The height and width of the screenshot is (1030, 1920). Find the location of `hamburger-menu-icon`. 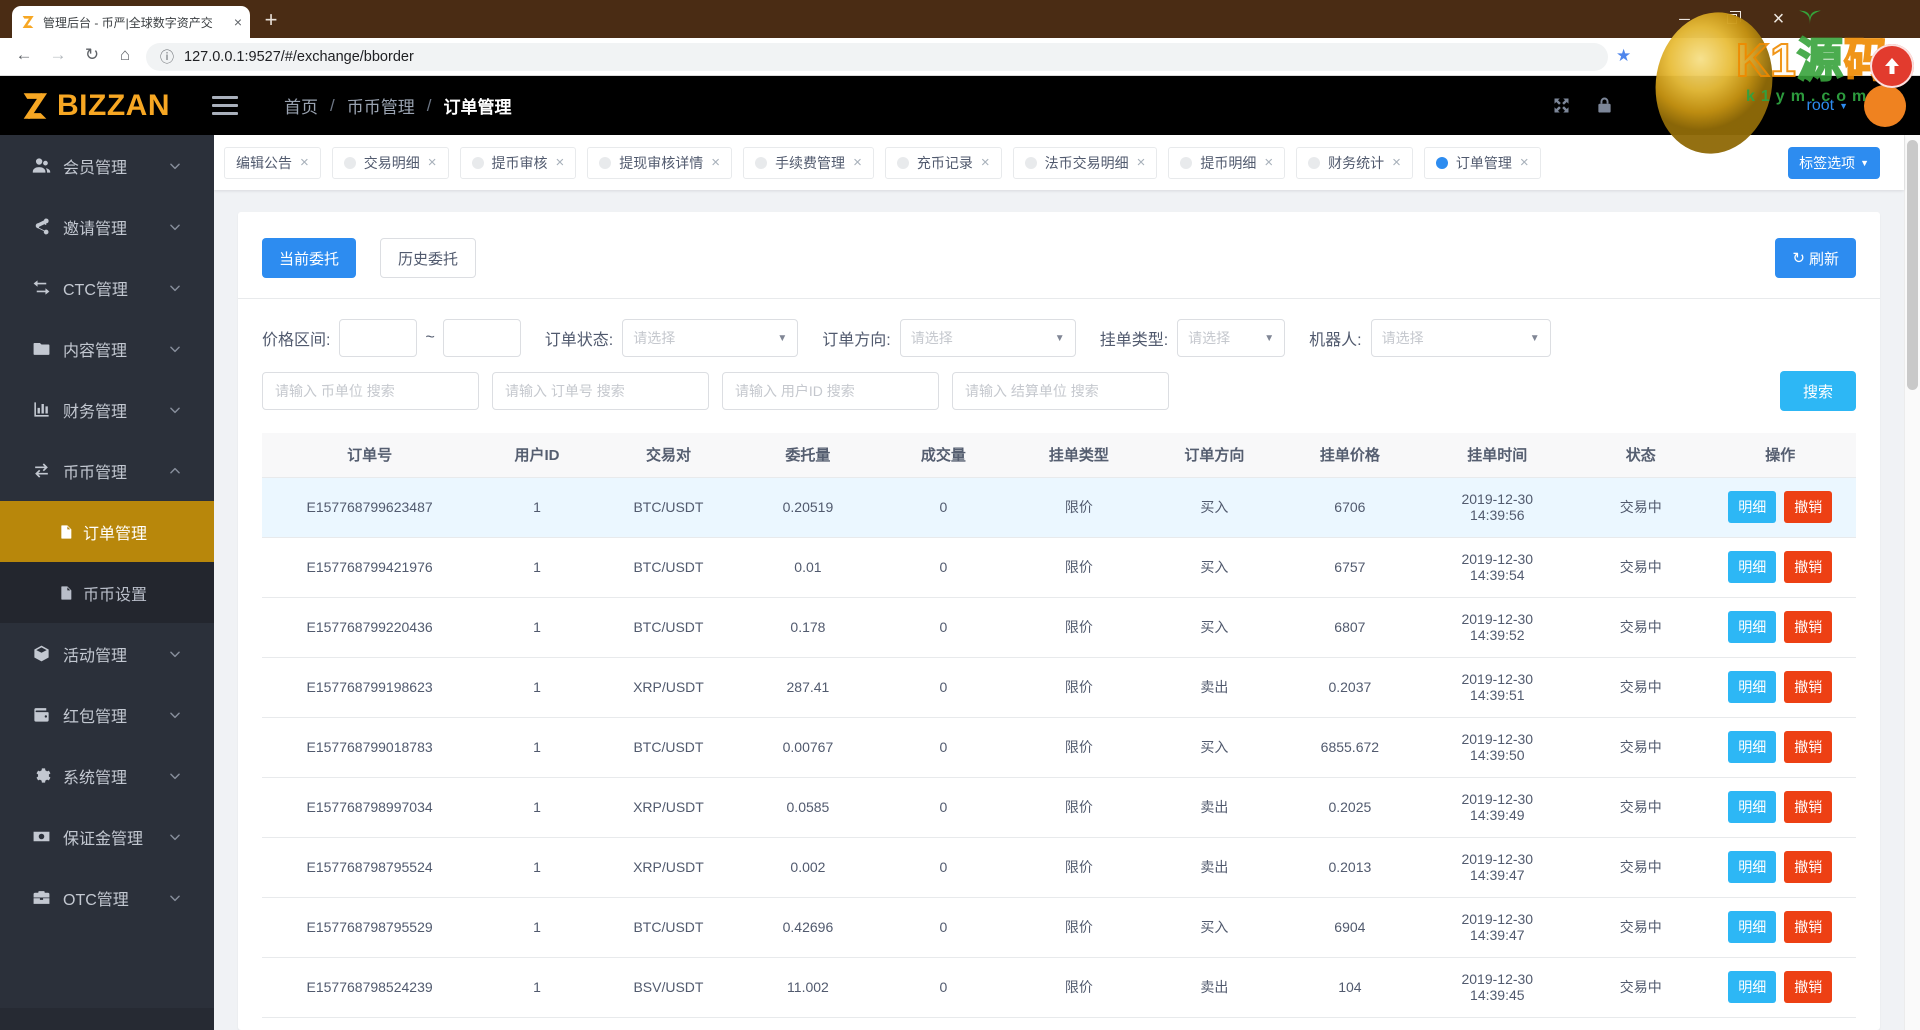

hamburger-menu-icon is located at coordinates (224, 105).